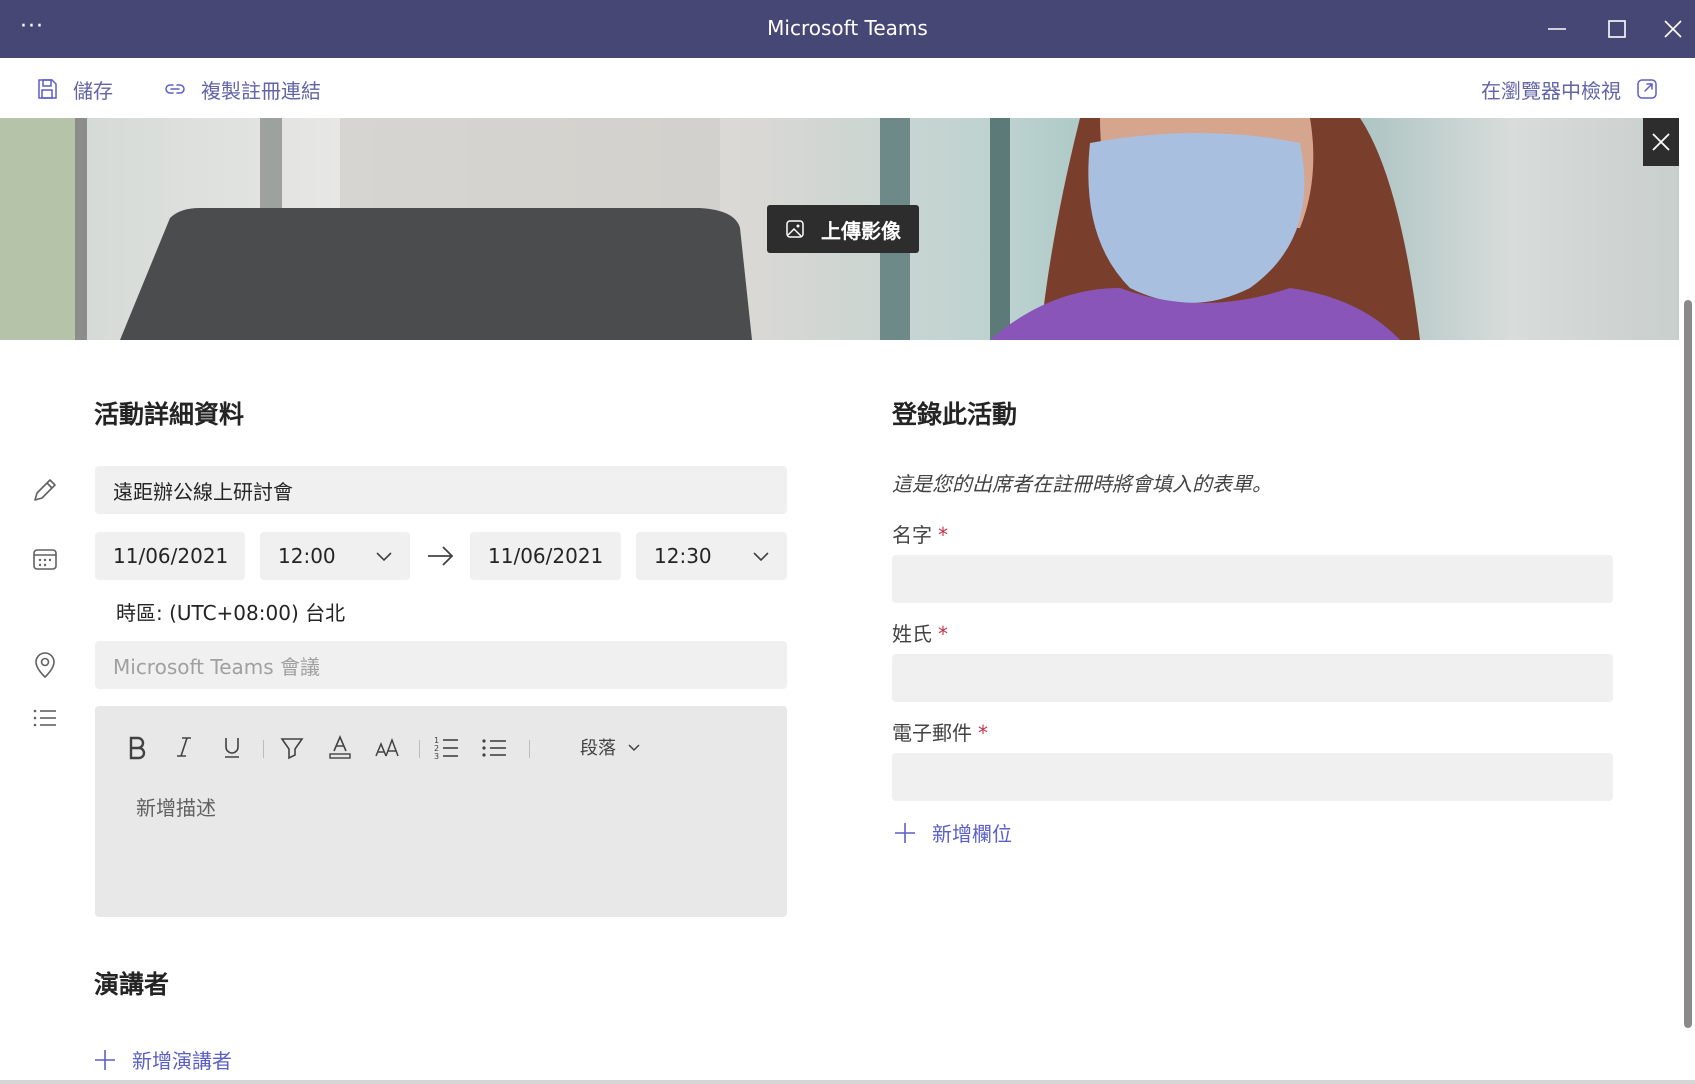  I want to click on font-color-icon, so click(340, 746).